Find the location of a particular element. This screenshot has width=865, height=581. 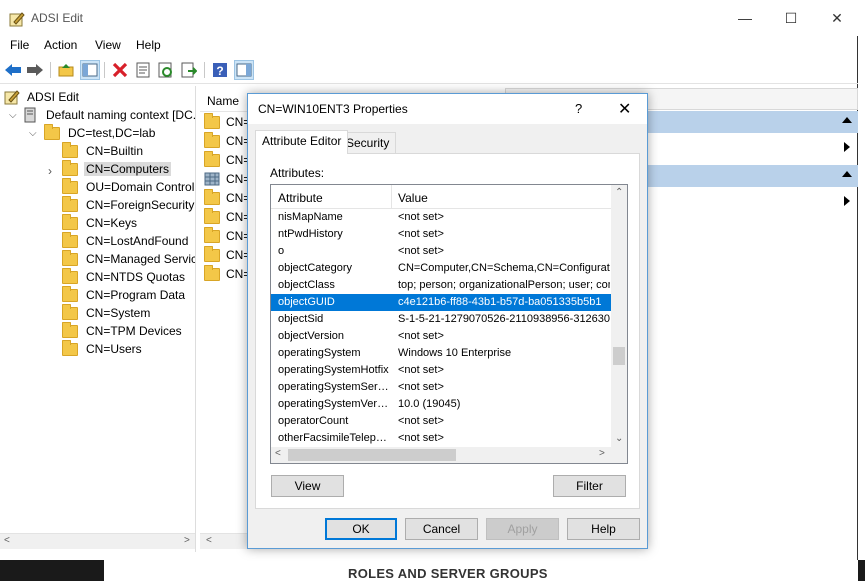

cancel-button: Cancel is located at coordinates (441, 529).